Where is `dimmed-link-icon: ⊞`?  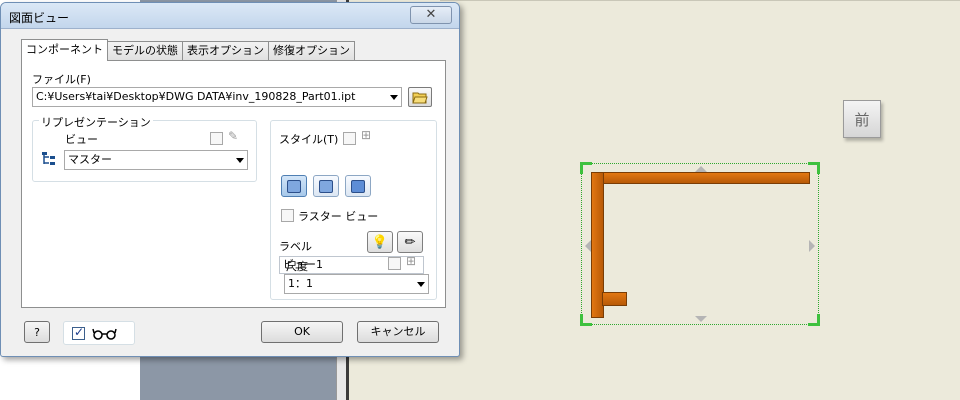
dimmed-link-icon: ⊞ is located at coordinates (366, 135).